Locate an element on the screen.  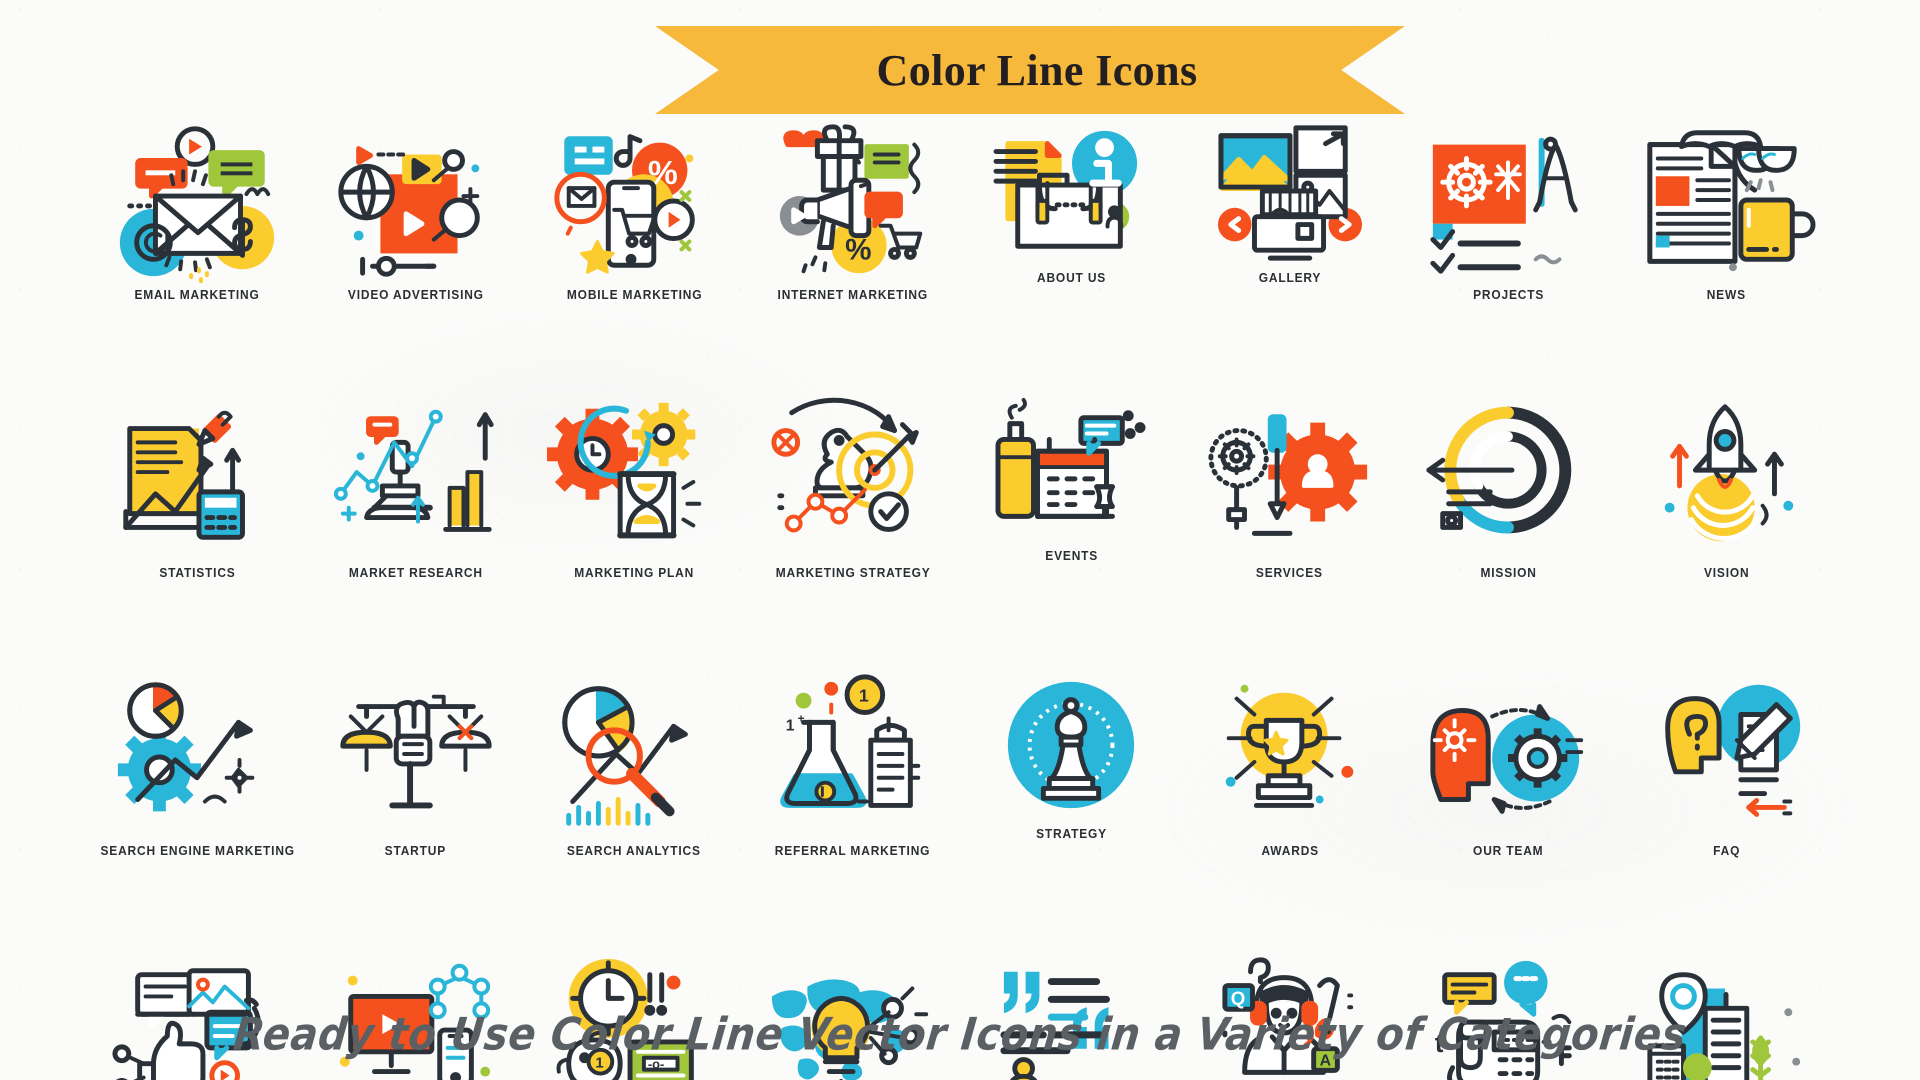
icon-label: EVENTS is located at coordinates (1071, 555).